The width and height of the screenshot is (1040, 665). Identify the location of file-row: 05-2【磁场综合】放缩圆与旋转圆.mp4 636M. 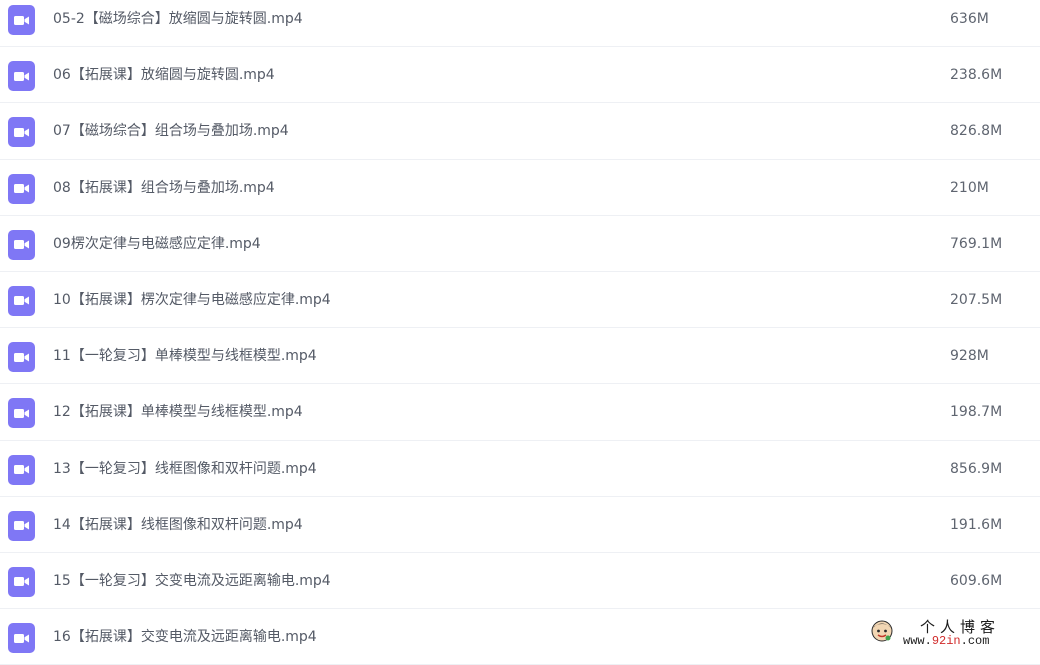
(520, 24).